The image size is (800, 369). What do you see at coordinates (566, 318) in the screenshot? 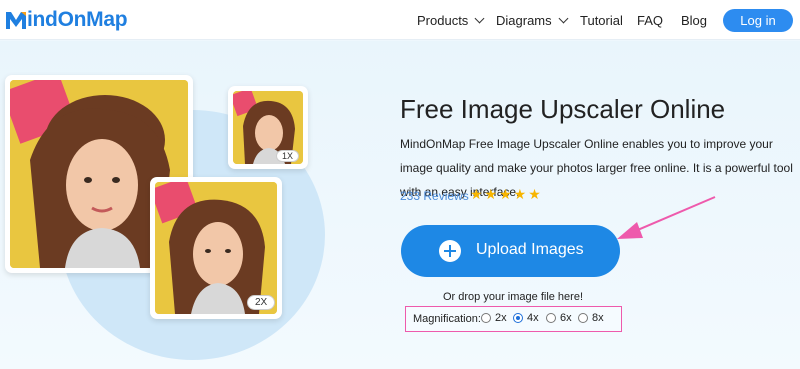
I see `option-label: 6x` at bounding box center [566, 318].